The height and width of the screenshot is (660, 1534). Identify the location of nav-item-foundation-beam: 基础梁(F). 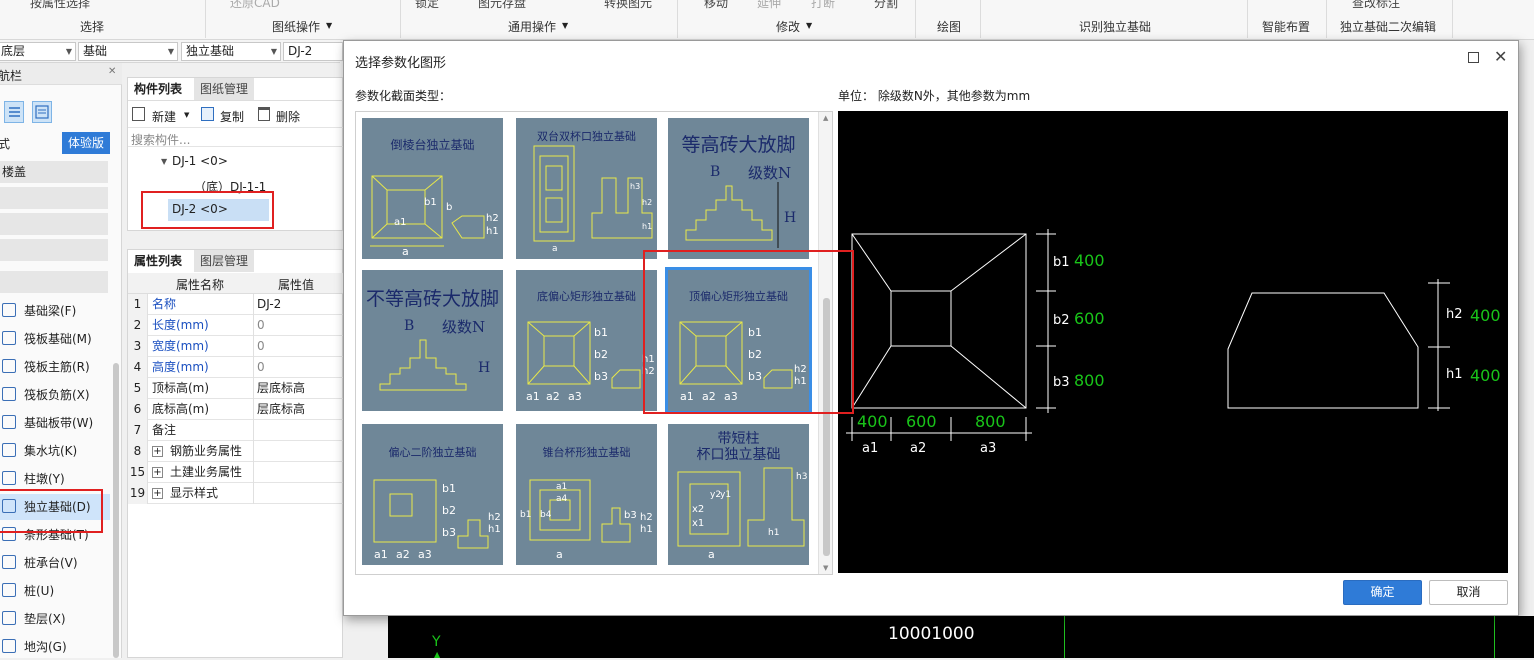
(55, 311).